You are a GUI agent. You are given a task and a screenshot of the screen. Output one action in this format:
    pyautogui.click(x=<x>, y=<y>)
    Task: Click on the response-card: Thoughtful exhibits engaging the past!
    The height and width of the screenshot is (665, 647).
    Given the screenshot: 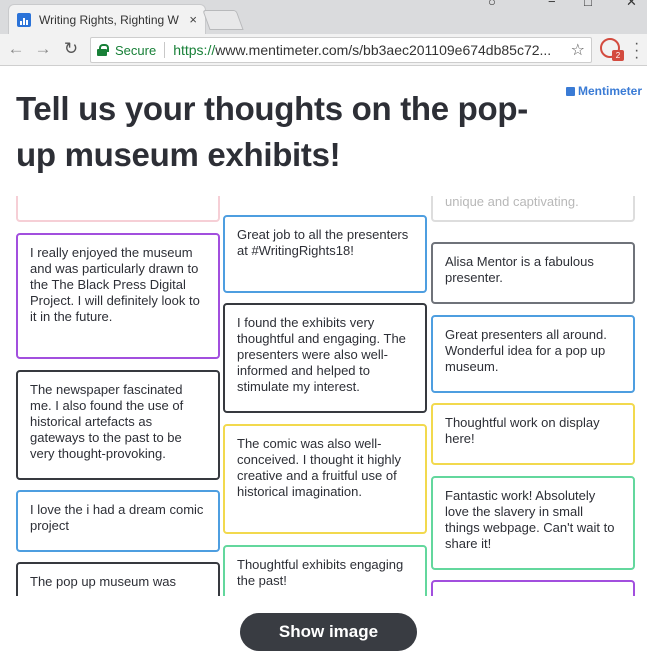 What is the action you would take?
    pyautogui.click(x=325, y=570)
    